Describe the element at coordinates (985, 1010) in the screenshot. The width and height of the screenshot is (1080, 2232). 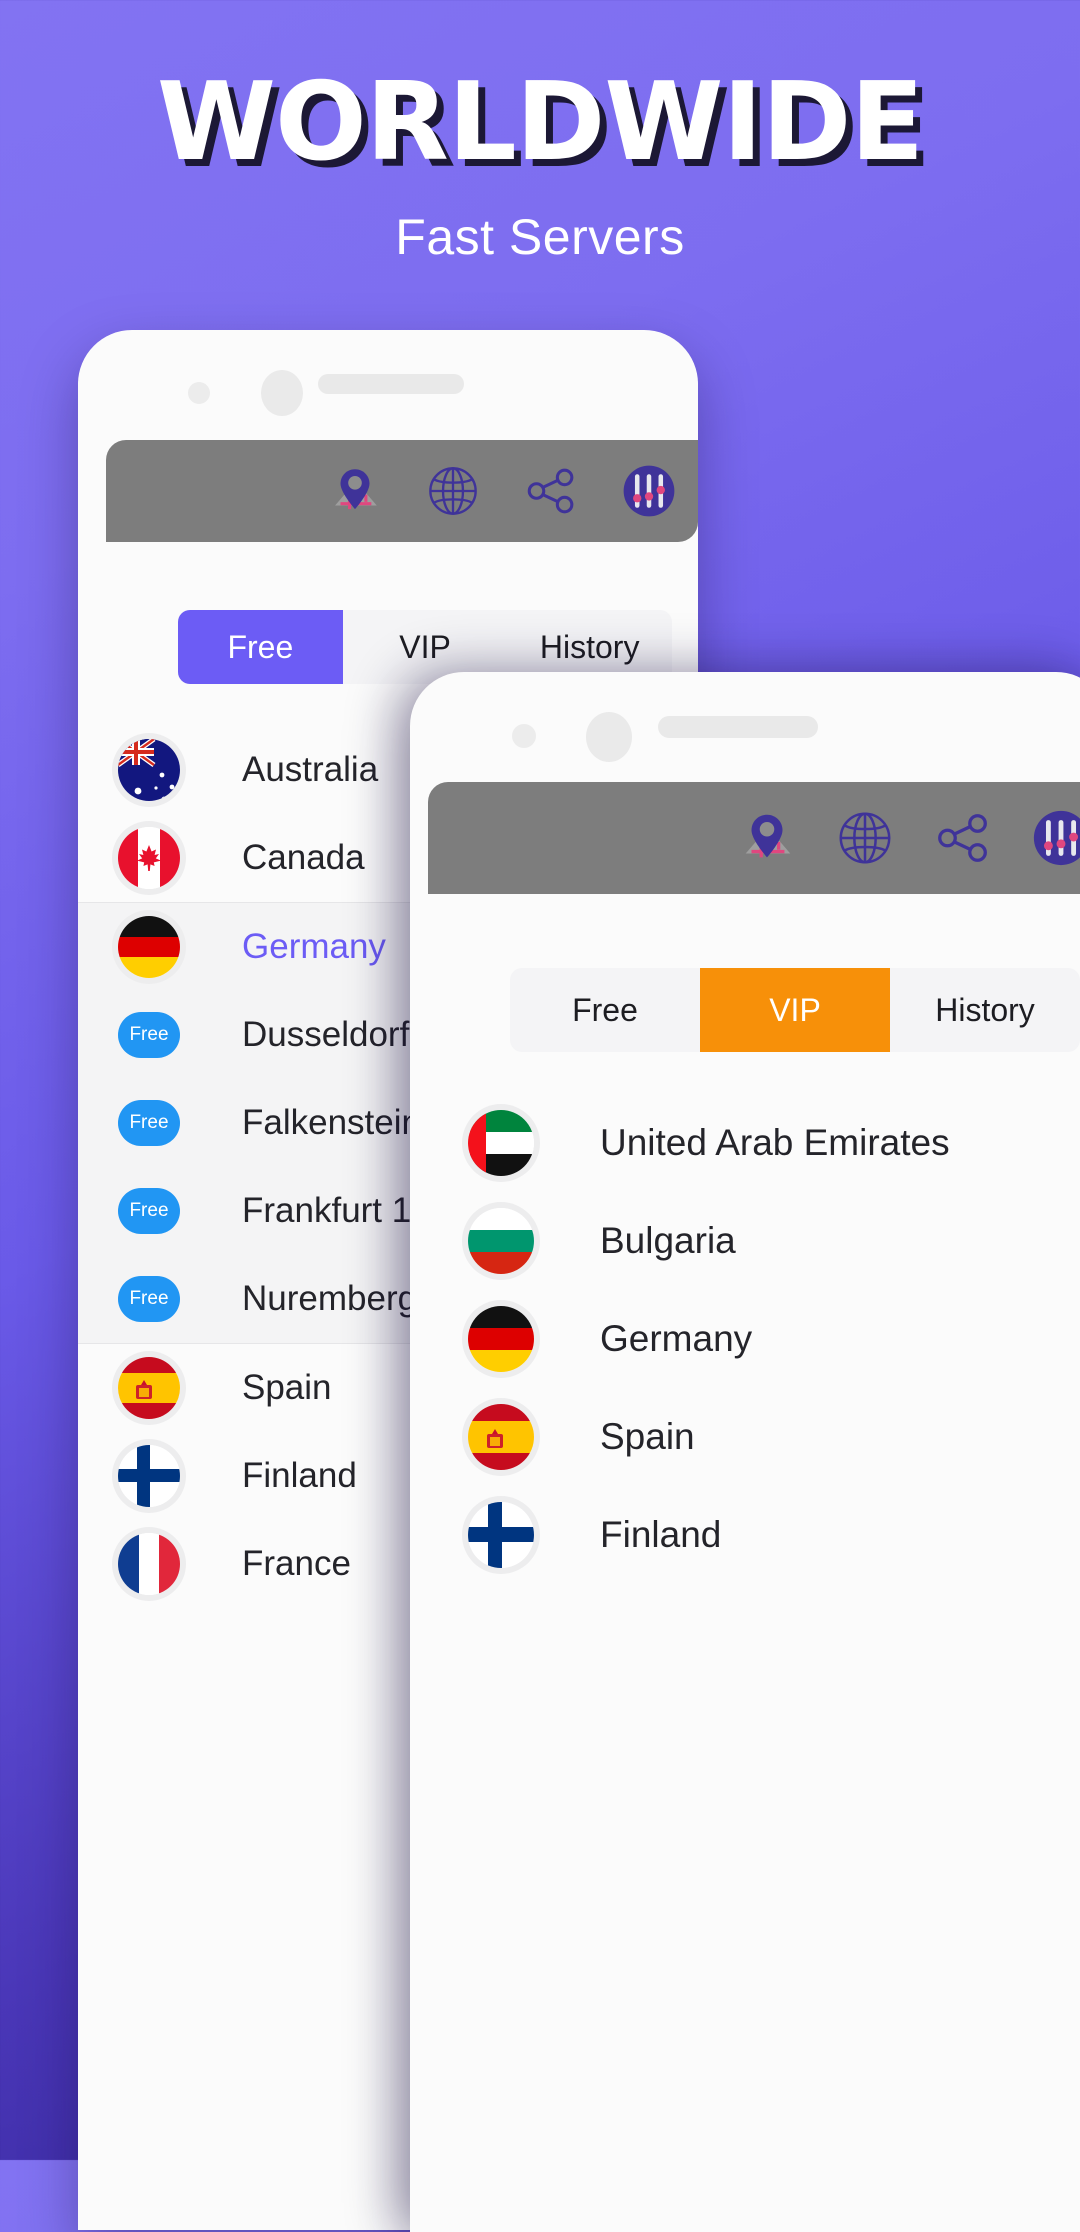
I see `tab-history: History` at that location.